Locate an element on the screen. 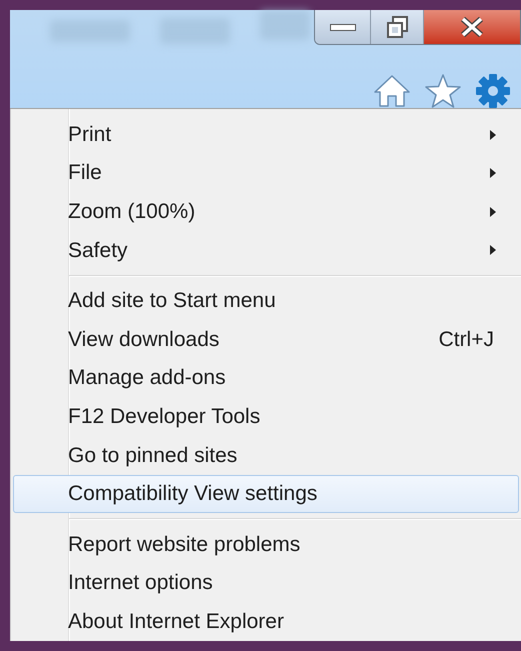  menu-item-label: Print is located at coordinates (90, 135).